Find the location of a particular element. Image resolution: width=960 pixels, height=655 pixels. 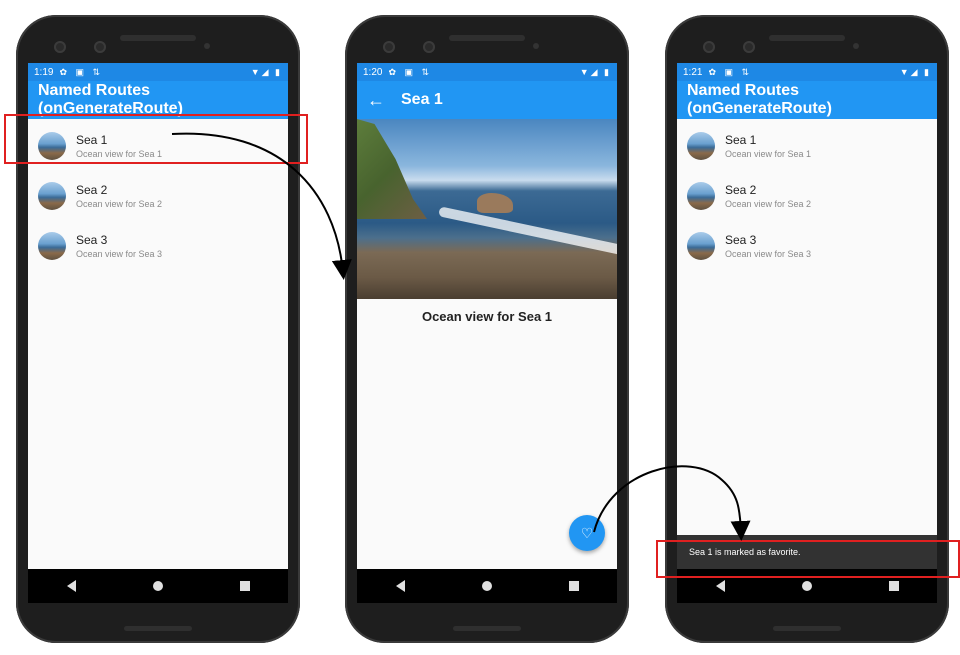

arrow-to-snackbar is located at coordinates (672, 503).